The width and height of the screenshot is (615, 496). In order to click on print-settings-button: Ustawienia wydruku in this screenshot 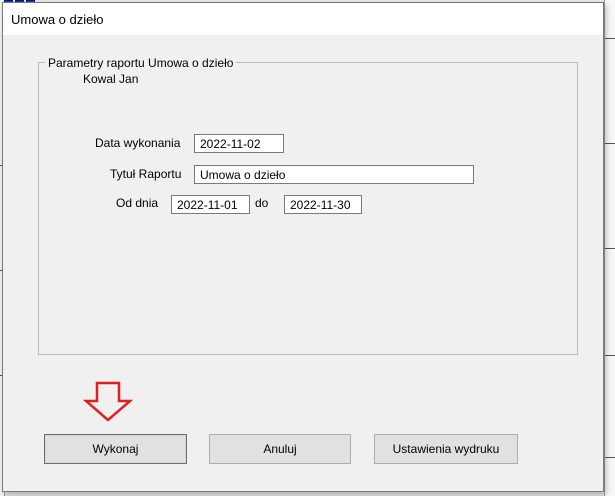, I will do `click(446, 449)`.